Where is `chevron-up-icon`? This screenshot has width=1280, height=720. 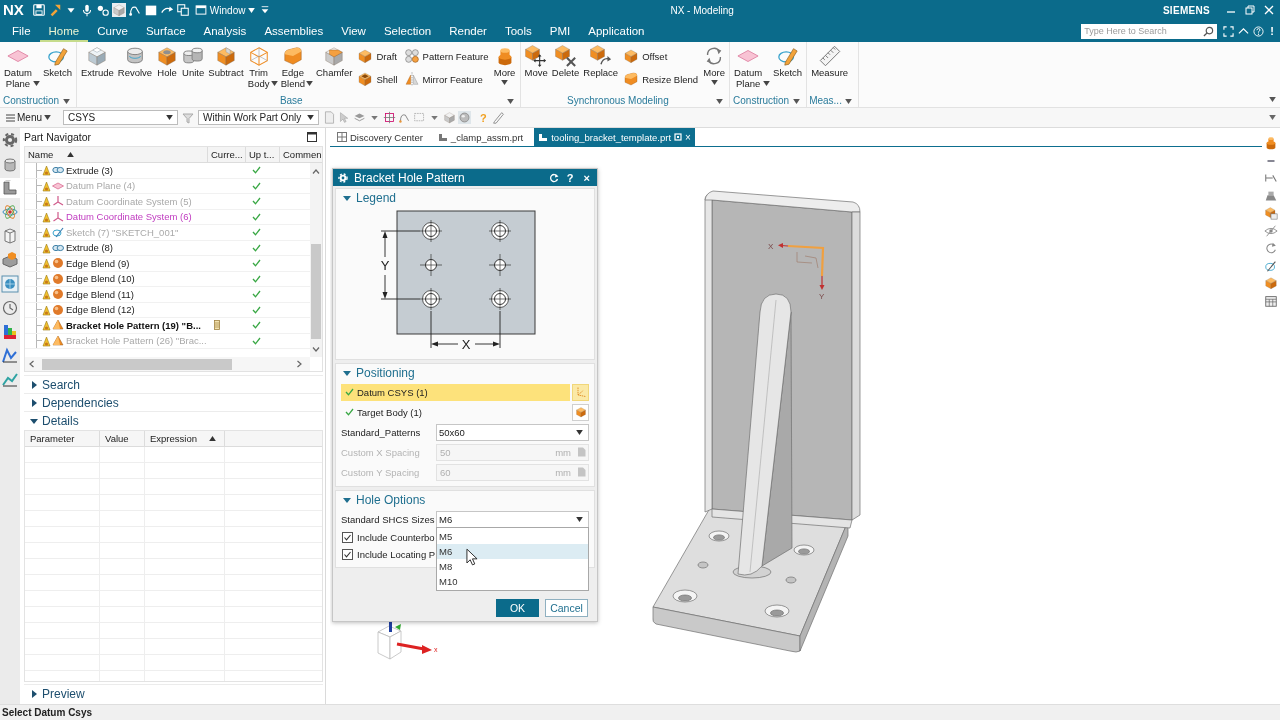
chevron-up-icon is located at coordinates (1244, 31).